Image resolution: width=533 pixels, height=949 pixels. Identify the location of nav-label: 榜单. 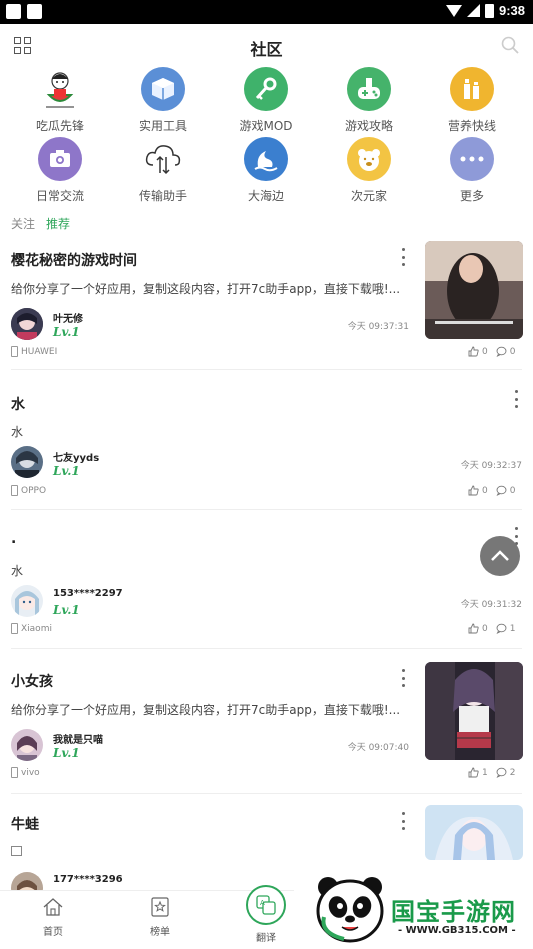
(160, 932).